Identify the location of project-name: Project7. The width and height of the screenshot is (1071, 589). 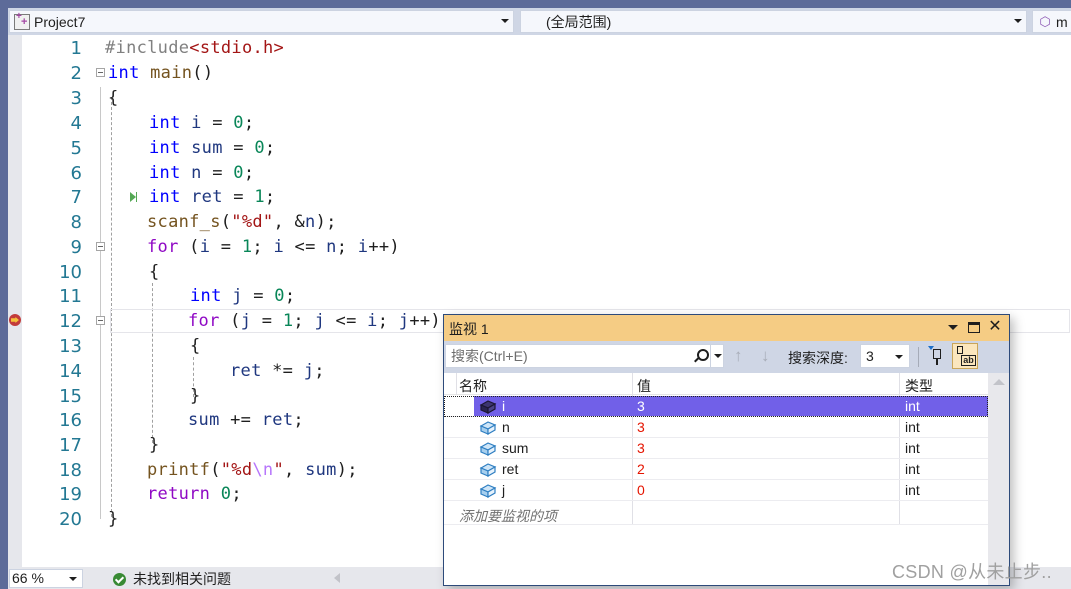
(60, 21).